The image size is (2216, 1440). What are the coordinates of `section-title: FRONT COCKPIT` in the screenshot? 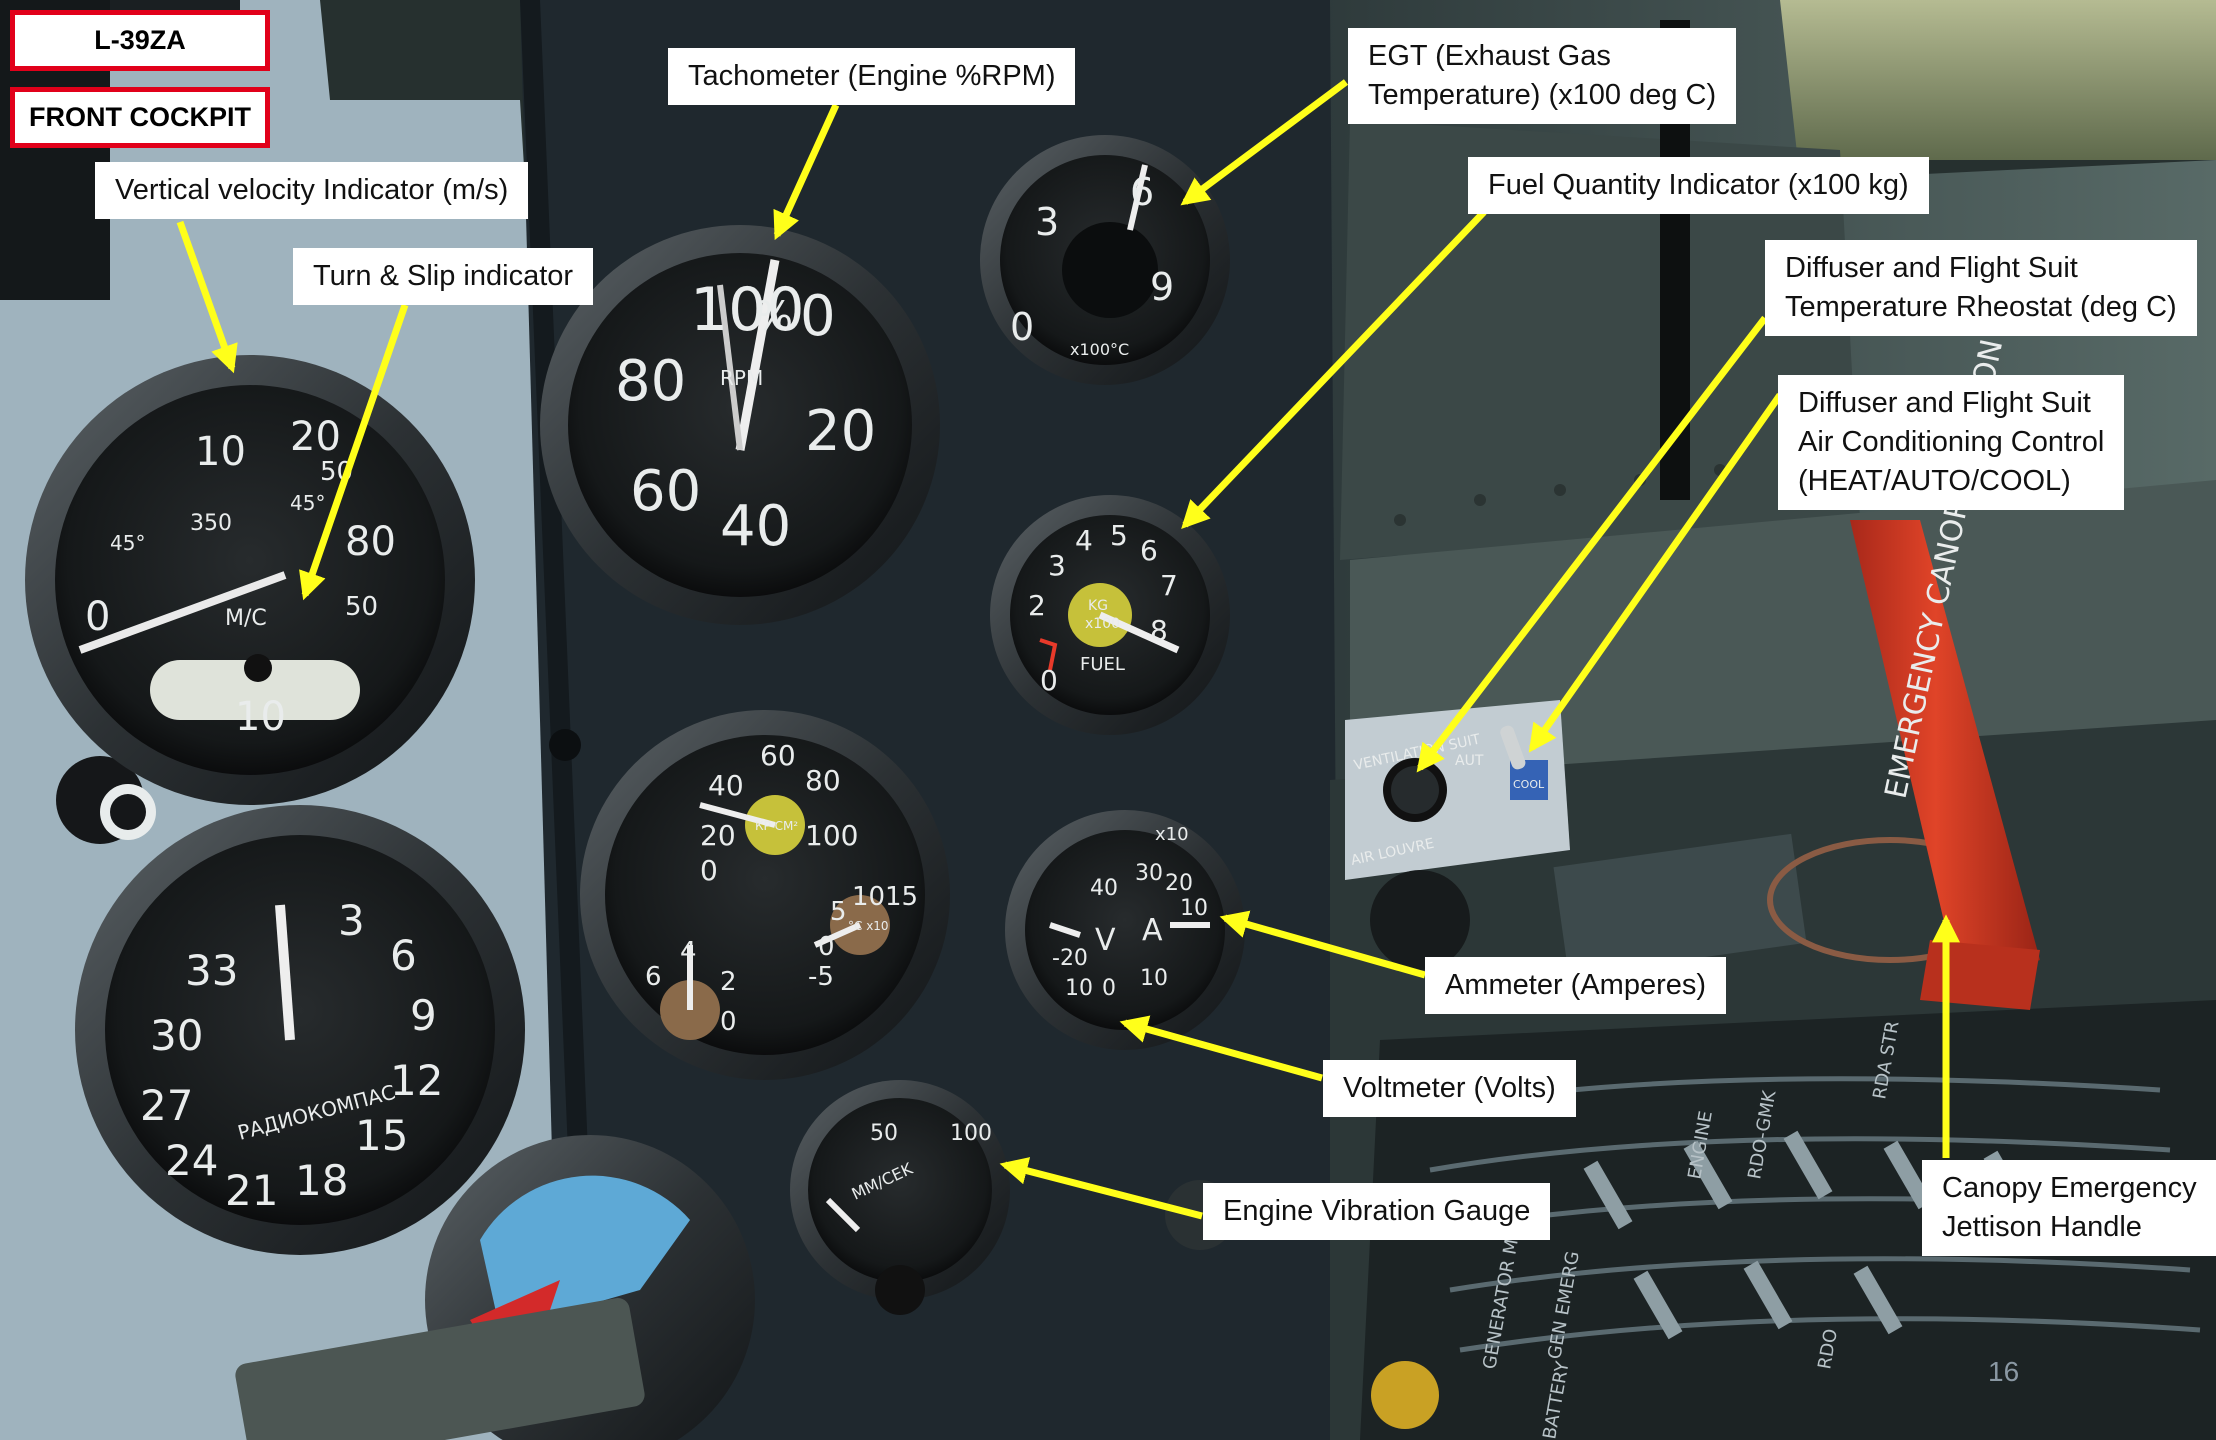 It's located at (140, 117).